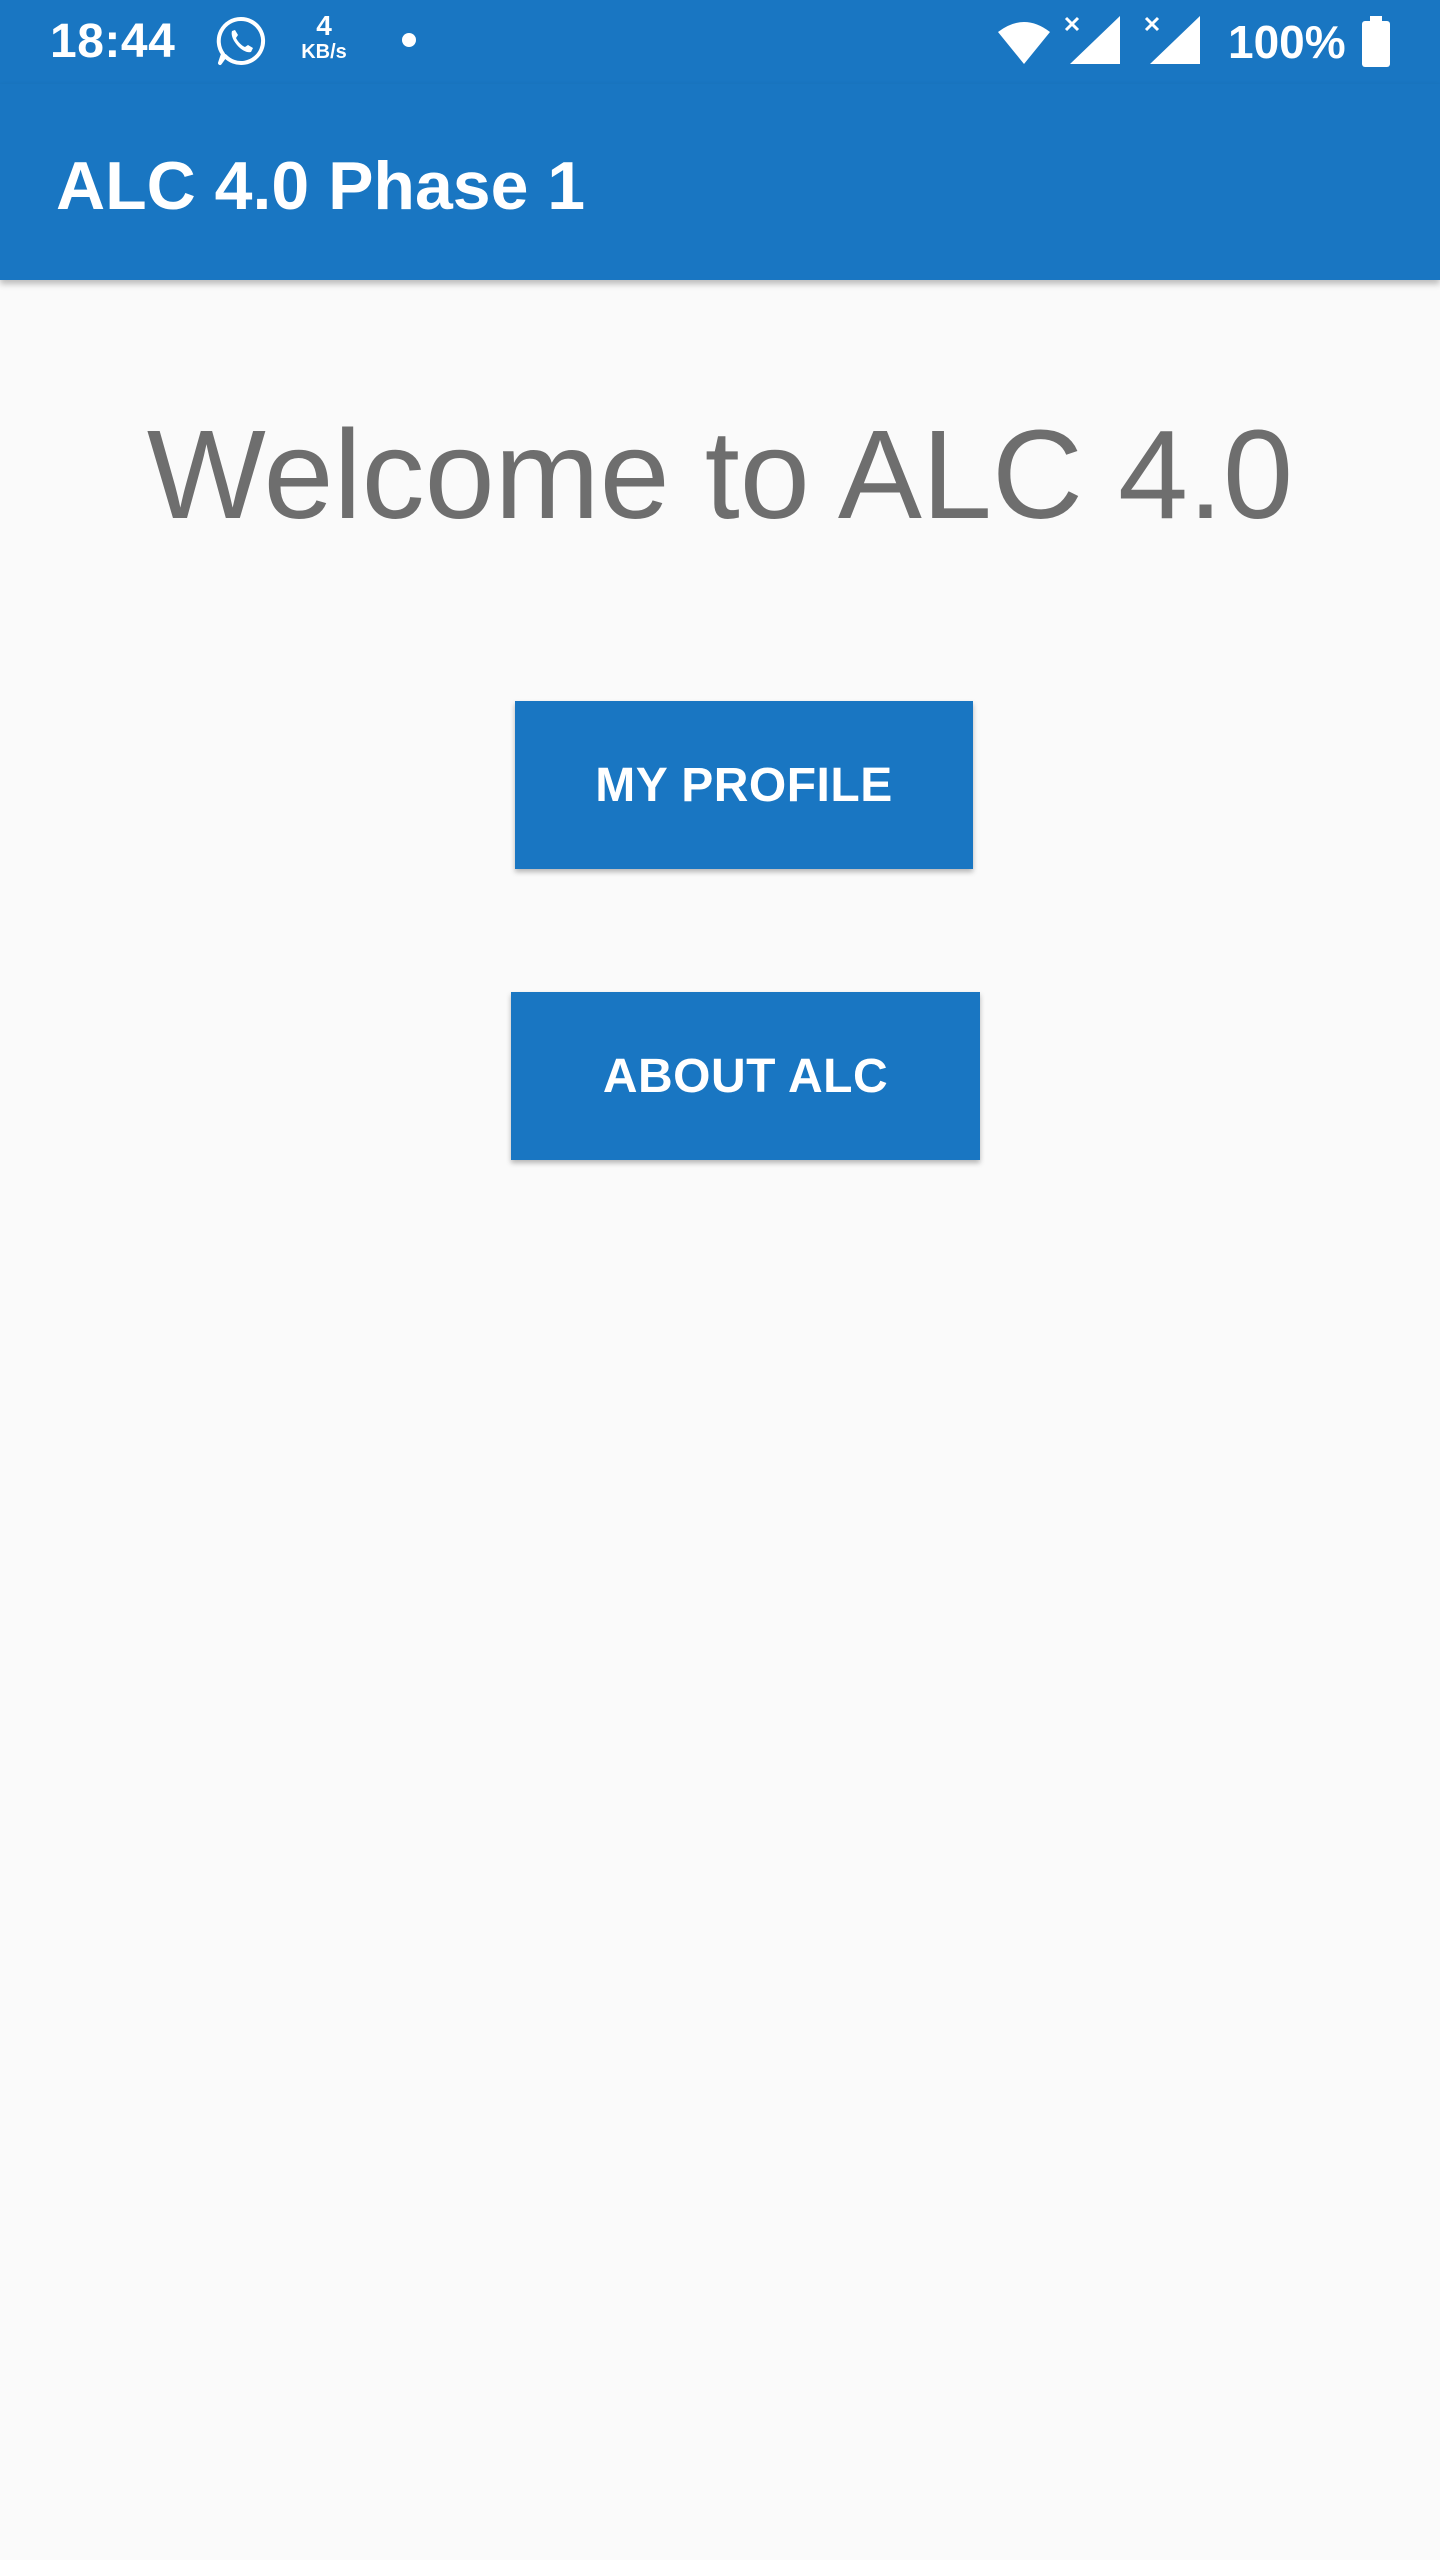  What do you see at coordinates (745, 1076) in the screenshot?
I see `about-alc-button: ABOUT ALC` at bounding box center [745, 1076].